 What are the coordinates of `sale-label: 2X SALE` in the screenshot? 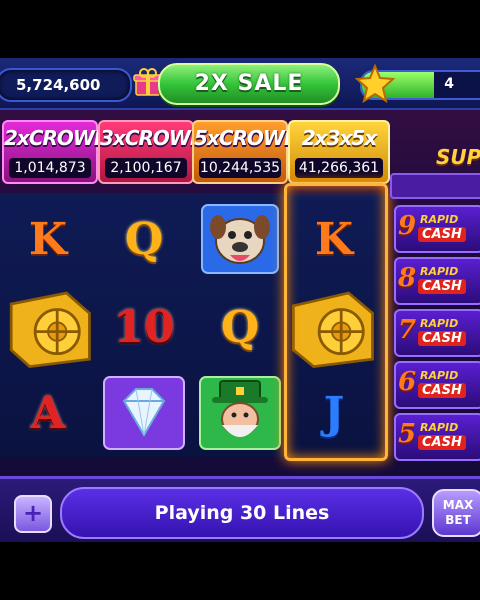 It's located at (249, 83).